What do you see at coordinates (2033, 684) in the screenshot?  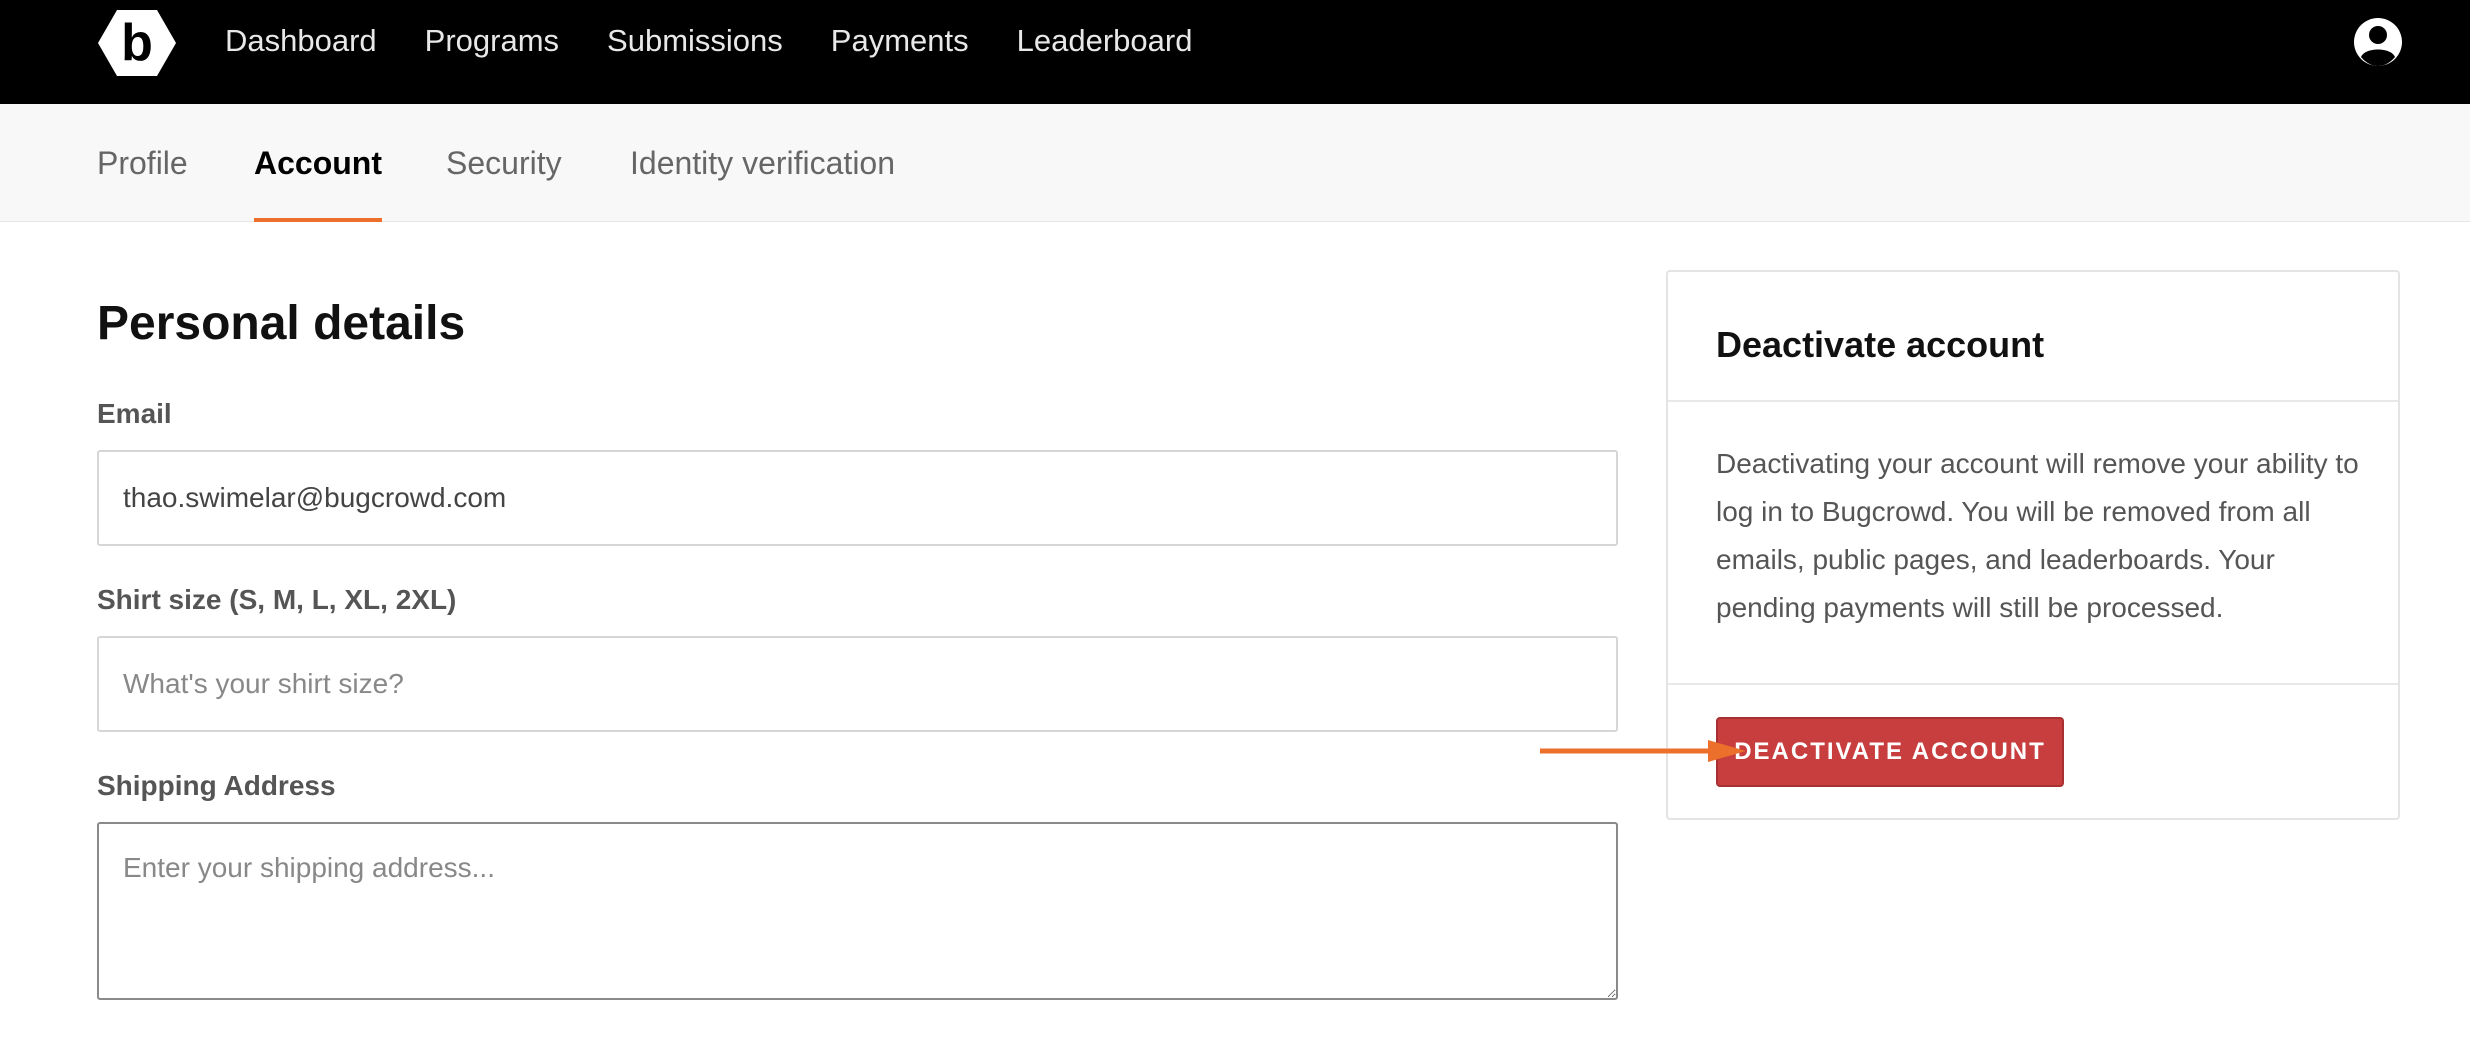 I see `card-divider` at bounding box center [2033, 684].